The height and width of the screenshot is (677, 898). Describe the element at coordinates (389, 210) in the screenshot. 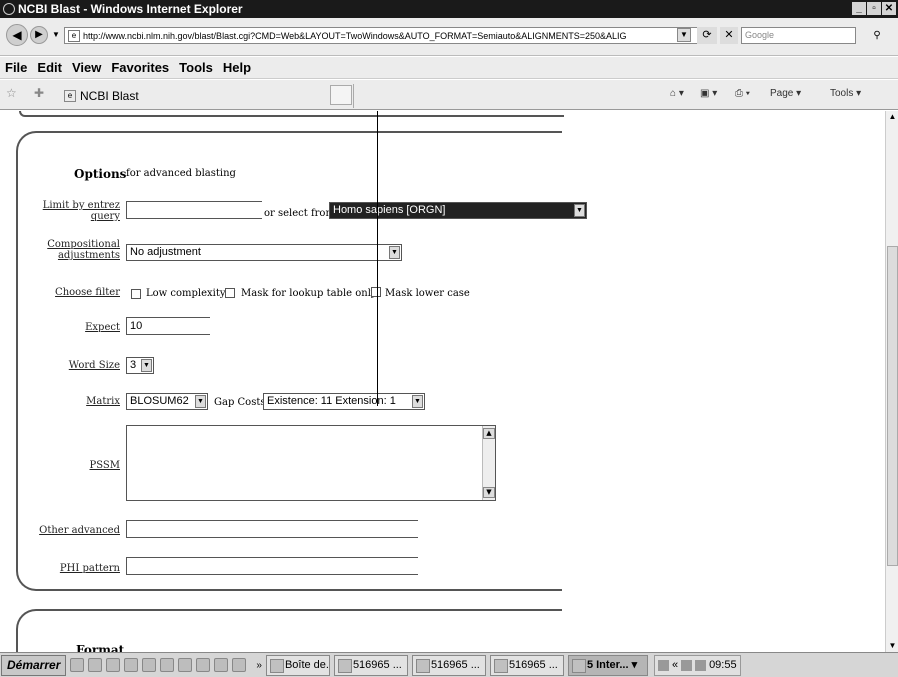

I see `organism-value: Homo sapiens [ORGN]` at that location.